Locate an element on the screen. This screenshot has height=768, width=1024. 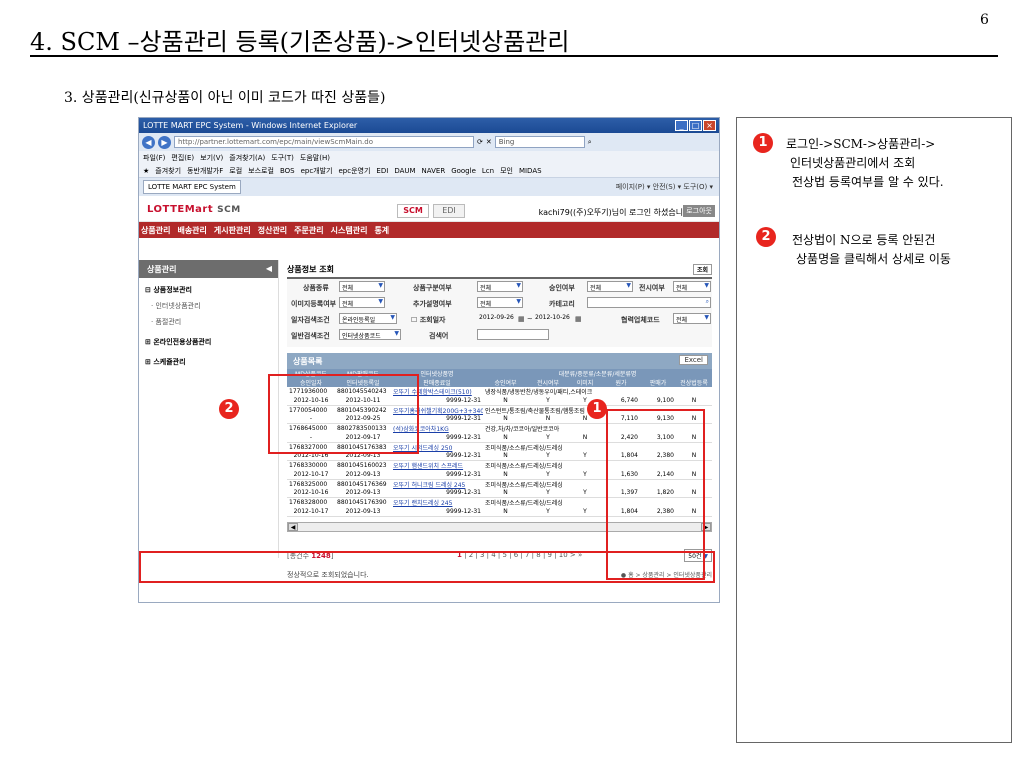
marker-1: 1 is located at coordinates (597, 409).